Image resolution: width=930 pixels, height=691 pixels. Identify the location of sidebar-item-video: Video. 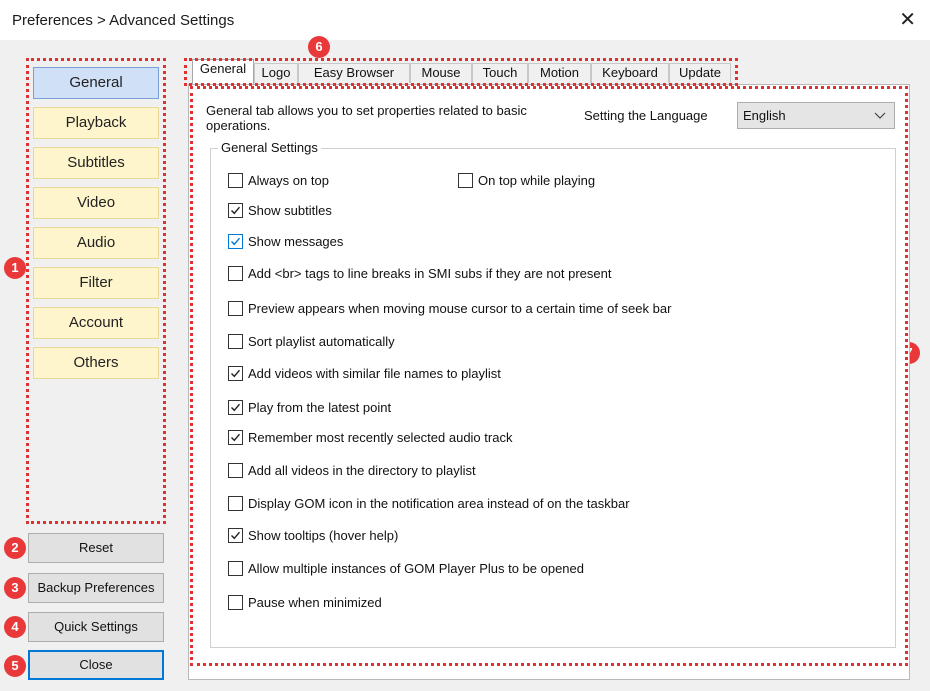
(96, 203).